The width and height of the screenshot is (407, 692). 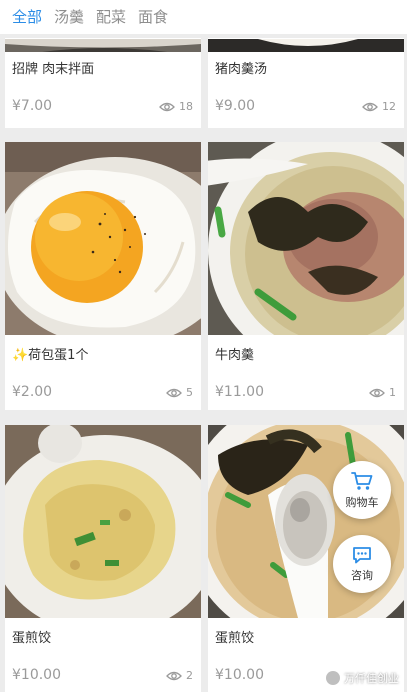 What do you see at coordinates (111, 17) in the screenshot?
I see `tab-side-dishes: 配菜` at bounding box center [111, 17].